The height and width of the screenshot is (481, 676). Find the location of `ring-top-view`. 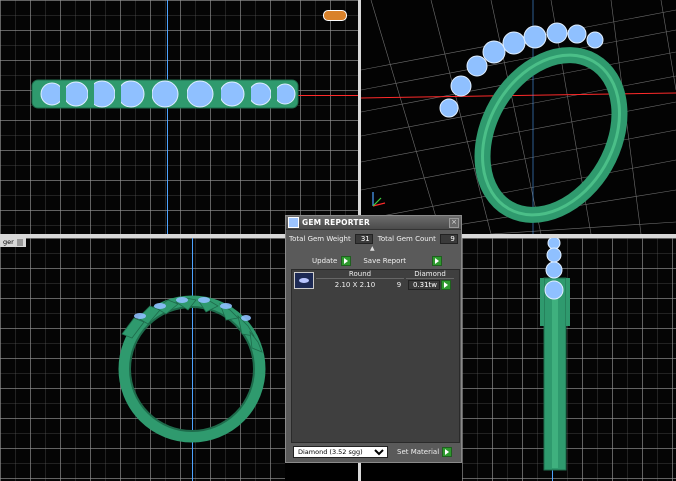

ring-top-view is located at coordinates (165, 94).